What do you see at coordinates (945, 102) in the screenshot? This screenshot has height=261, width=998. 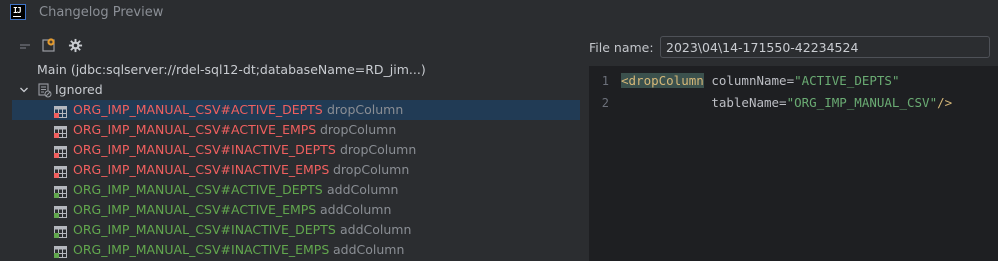 I see `xml-tag-close: />` at bounding box center [945, 102].